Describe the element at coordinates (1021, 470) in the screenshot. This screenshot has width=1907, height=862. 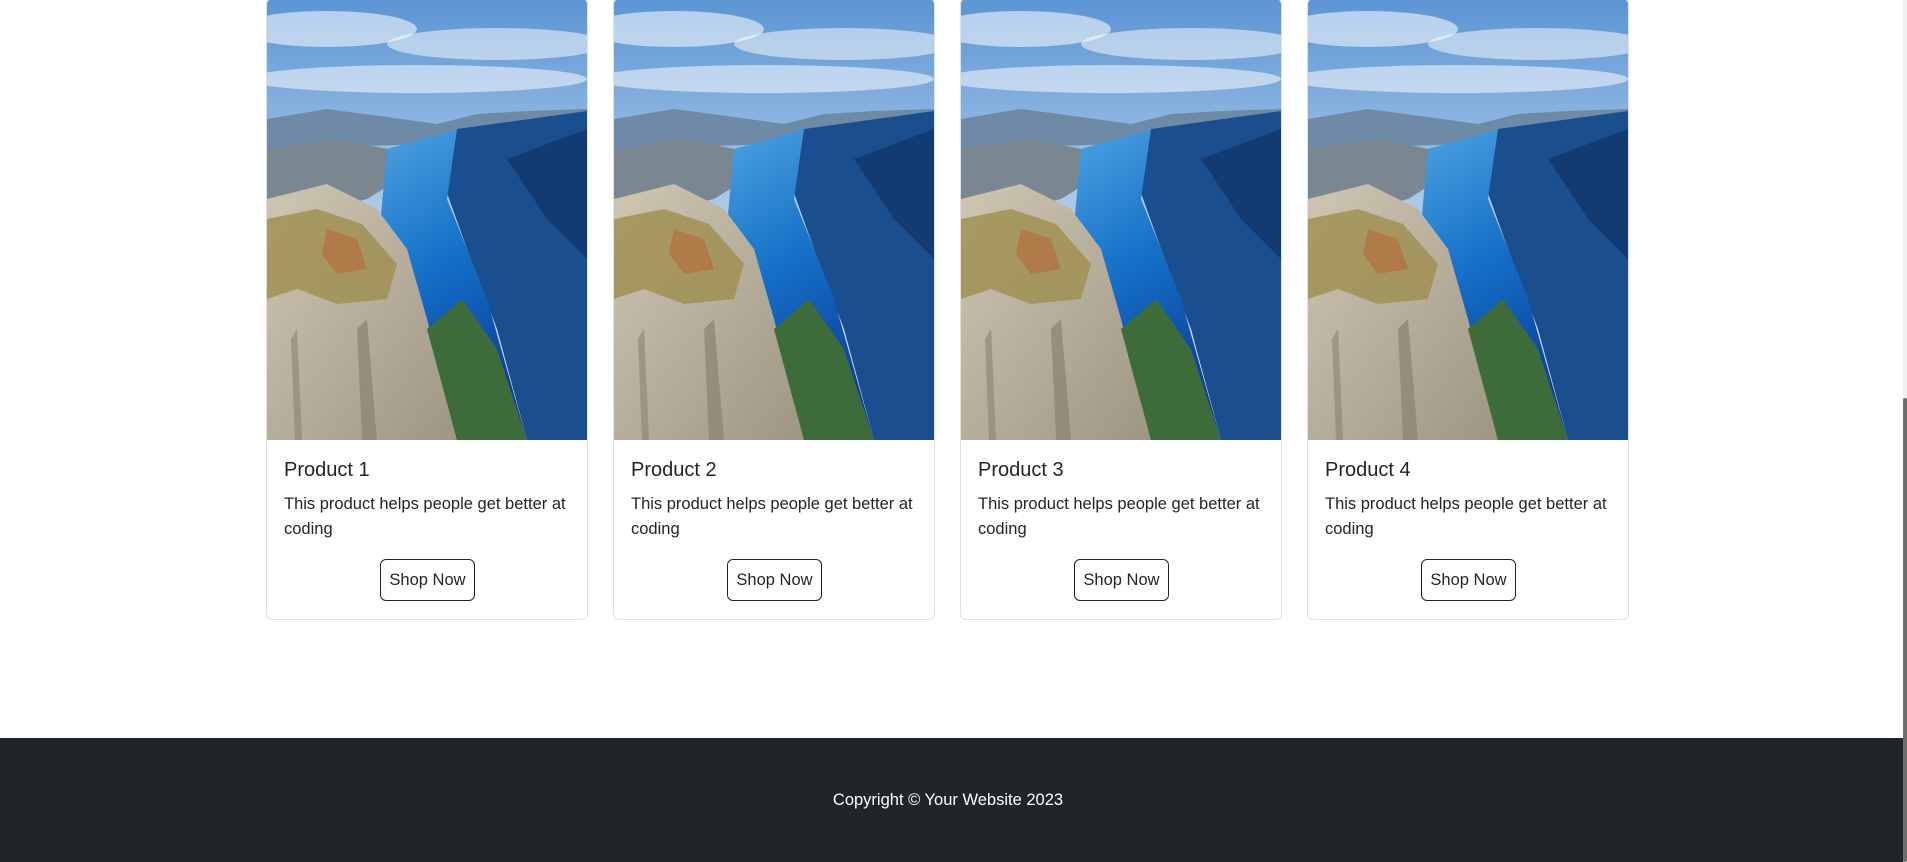
I see `product-title: Product 3` at that location.